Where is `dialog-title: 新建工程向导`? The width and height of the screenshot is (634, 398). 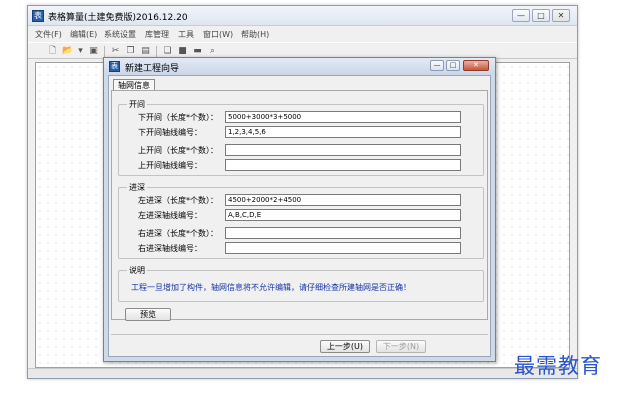
dialog-title: 新建工程向导 is located at coordinates (152, 69).